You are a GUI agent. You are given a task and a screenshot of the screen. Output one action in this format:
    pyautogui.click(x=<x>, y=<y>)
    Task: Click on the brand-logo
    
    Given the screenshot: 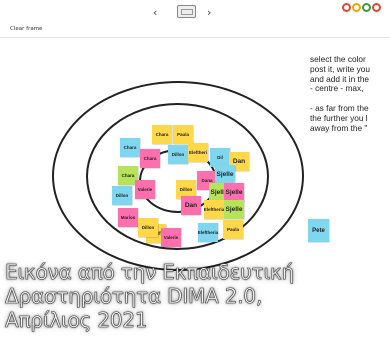 What is the action you would take?
    pyautogui.click(x=361, y=10)
    